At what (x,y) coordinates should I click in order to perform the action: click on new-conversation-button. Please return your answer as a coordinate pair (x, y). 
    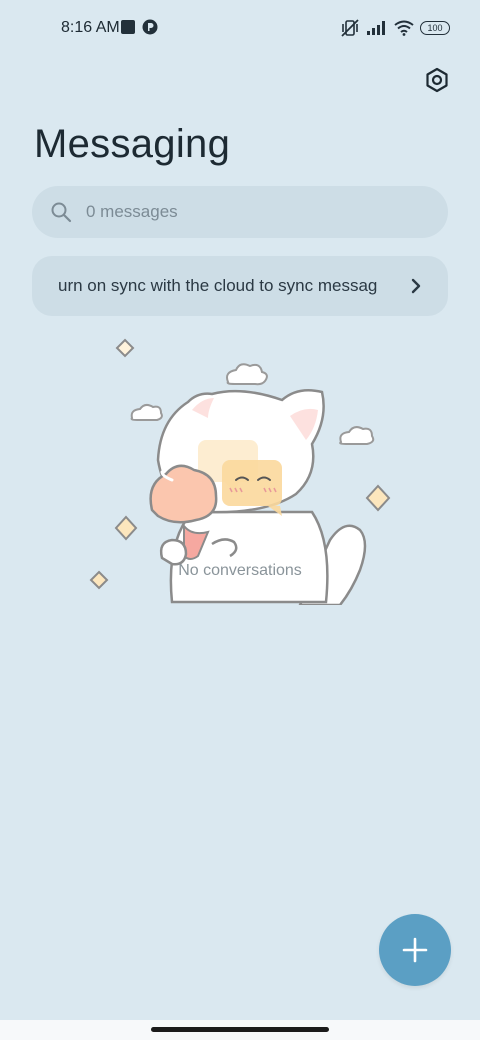
    Looking at the image, I should click on (415, 950).